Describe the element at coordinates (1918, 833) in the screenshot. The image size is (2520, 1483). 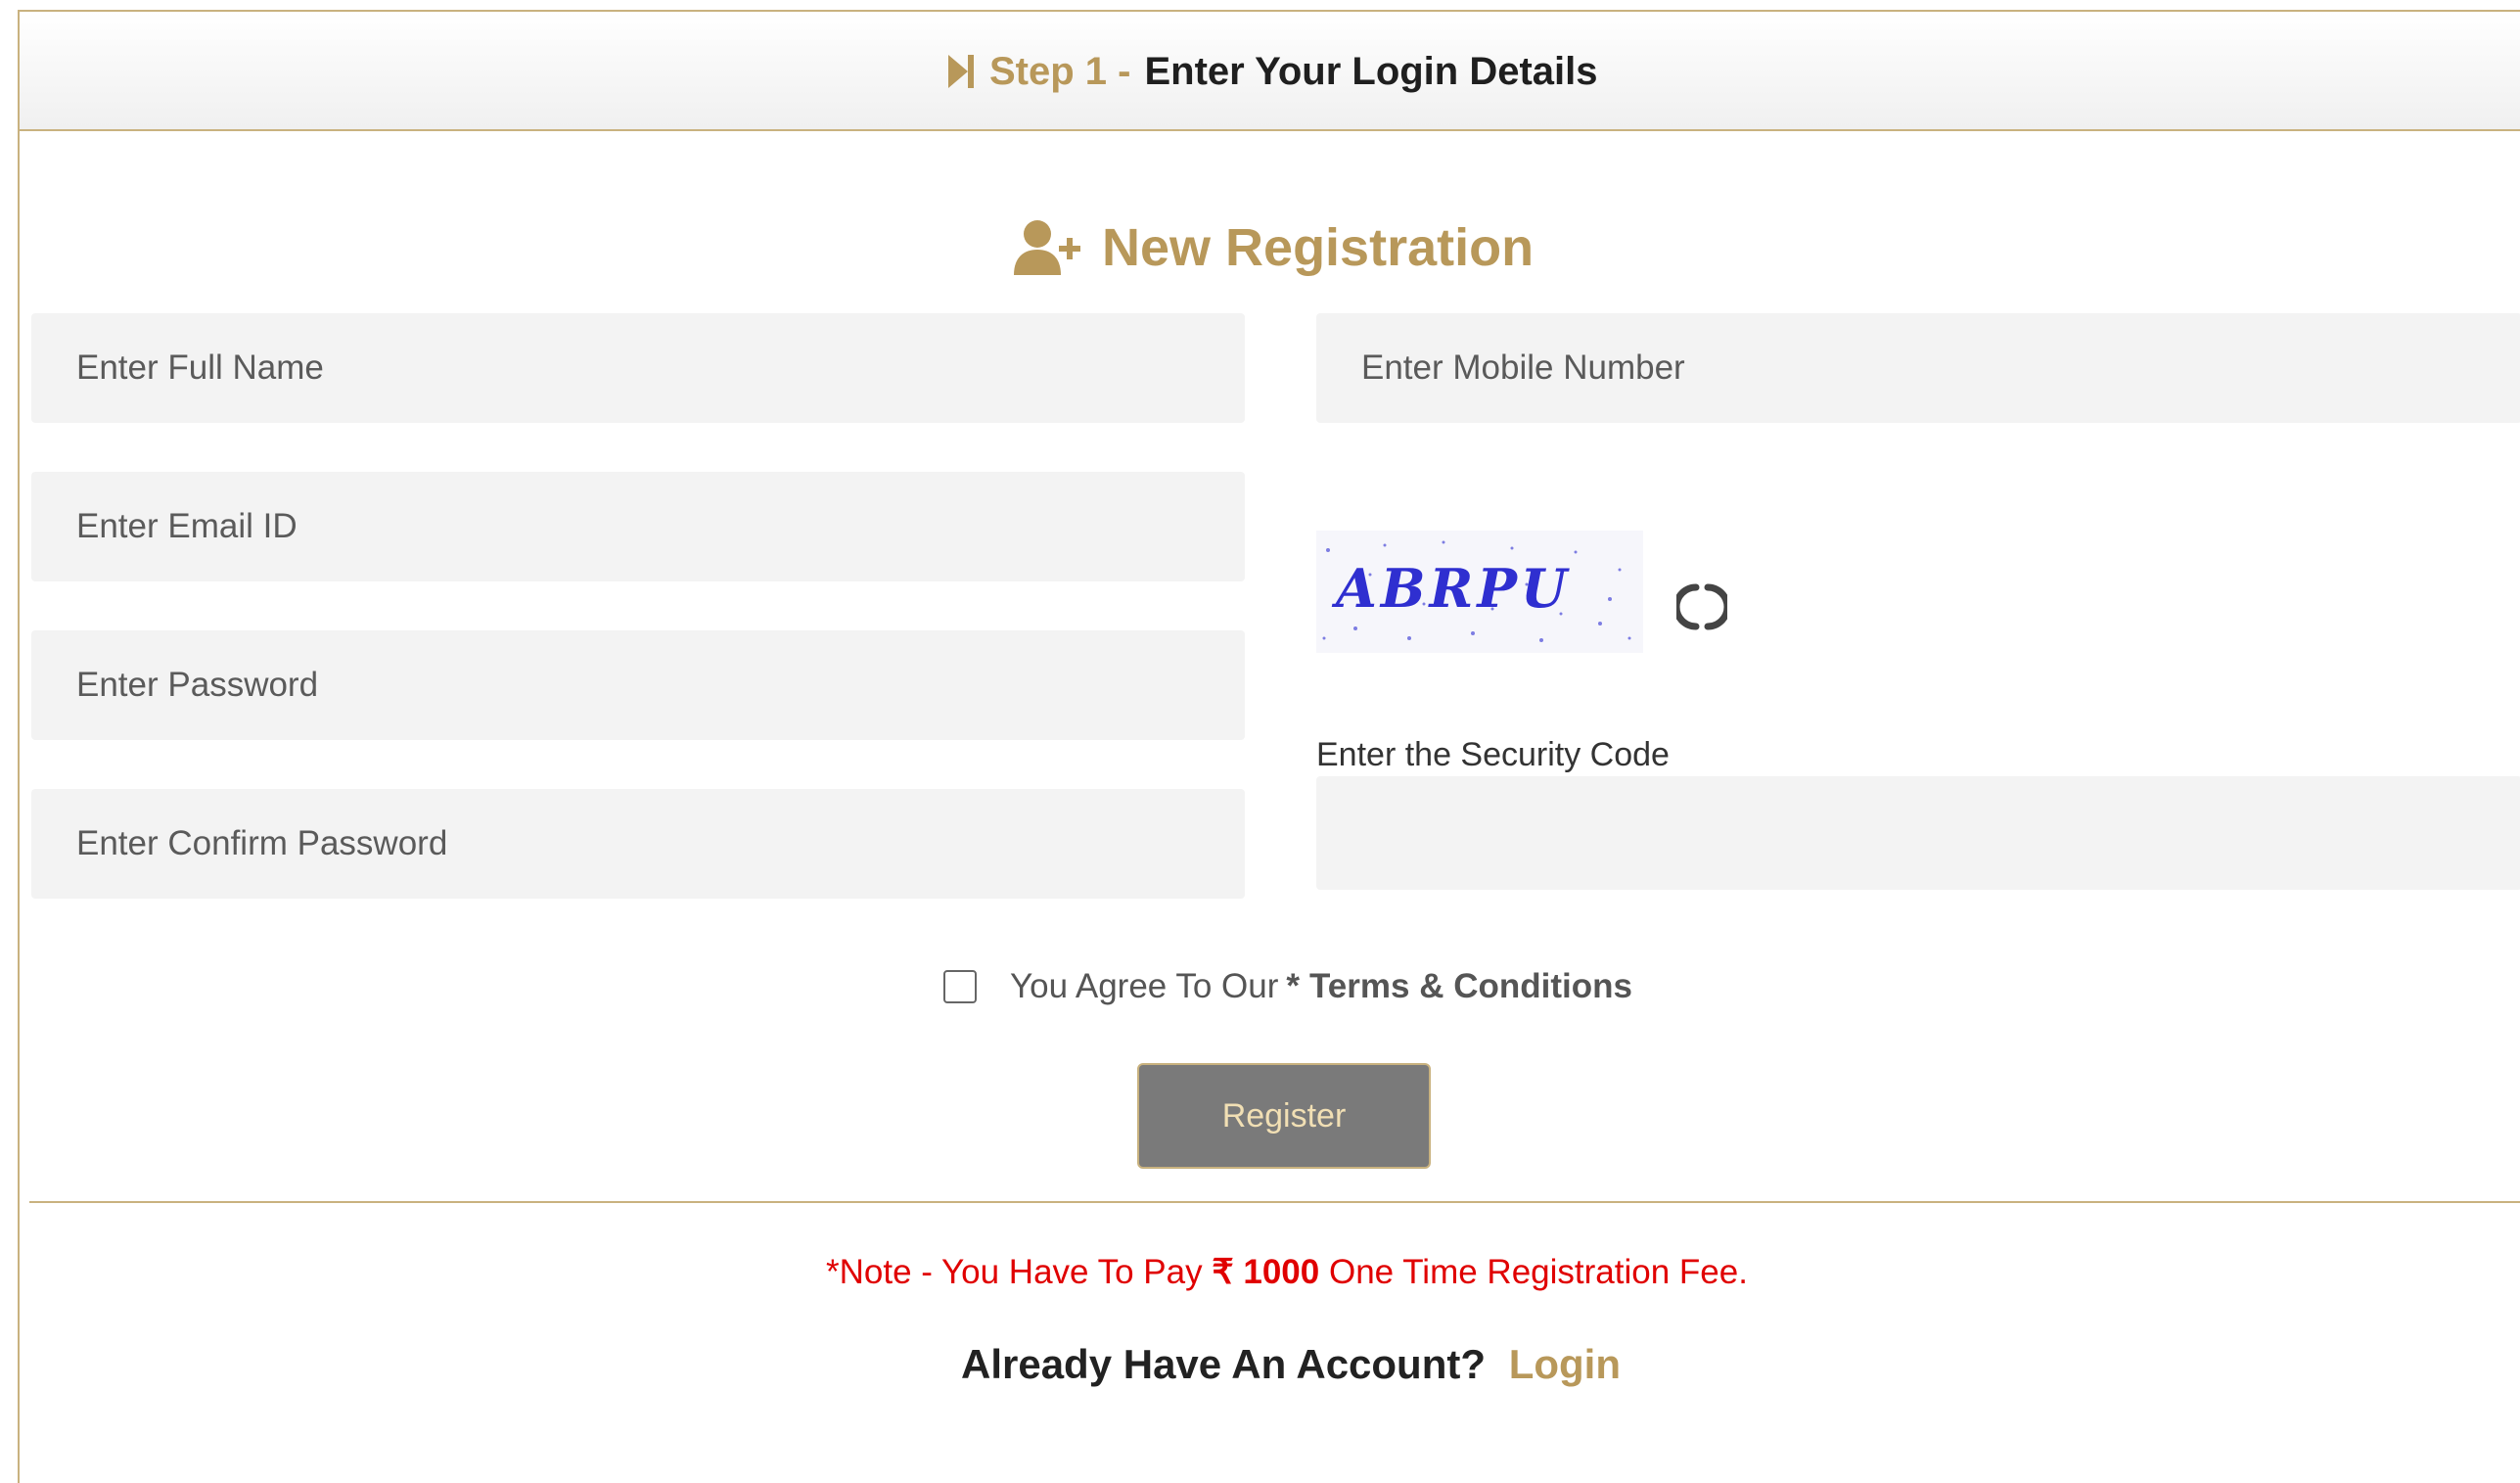
I see `security-code-input` at that location.